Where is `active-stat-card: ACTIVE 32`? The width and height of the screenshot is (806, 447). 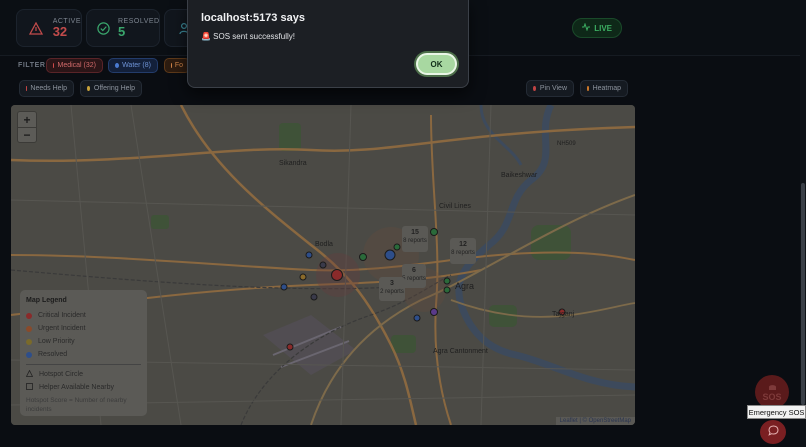
active-stat-card: ACTIVE 32 is located at coordinates (49, 28).